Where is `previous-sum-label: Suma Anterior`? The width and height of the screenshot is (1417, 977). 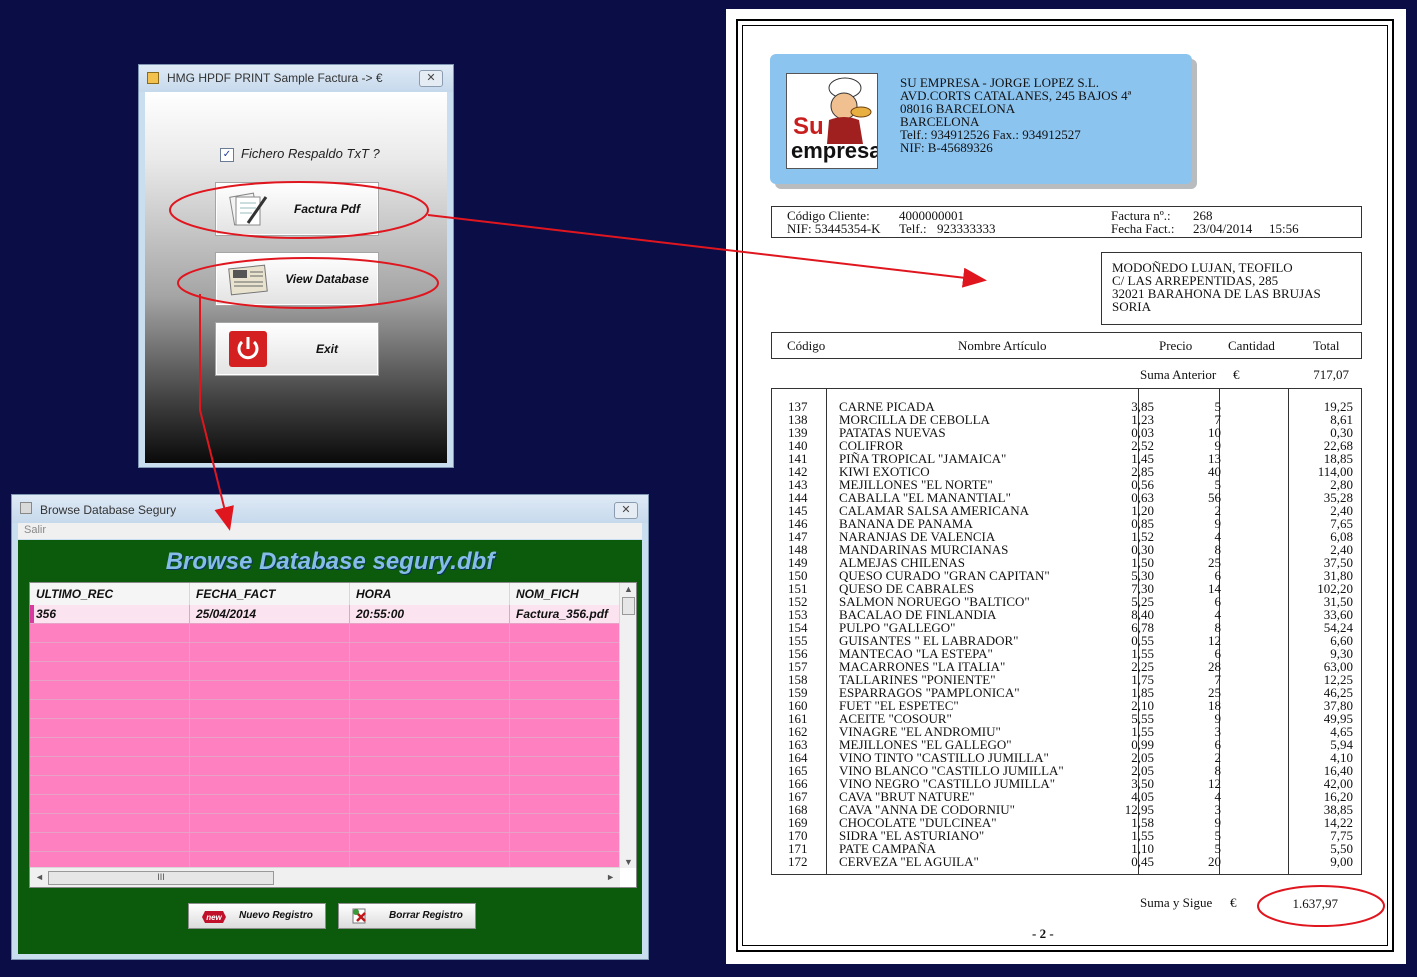
previous-sum-label: Suma Anterior is located at coordinates (1178, 374).